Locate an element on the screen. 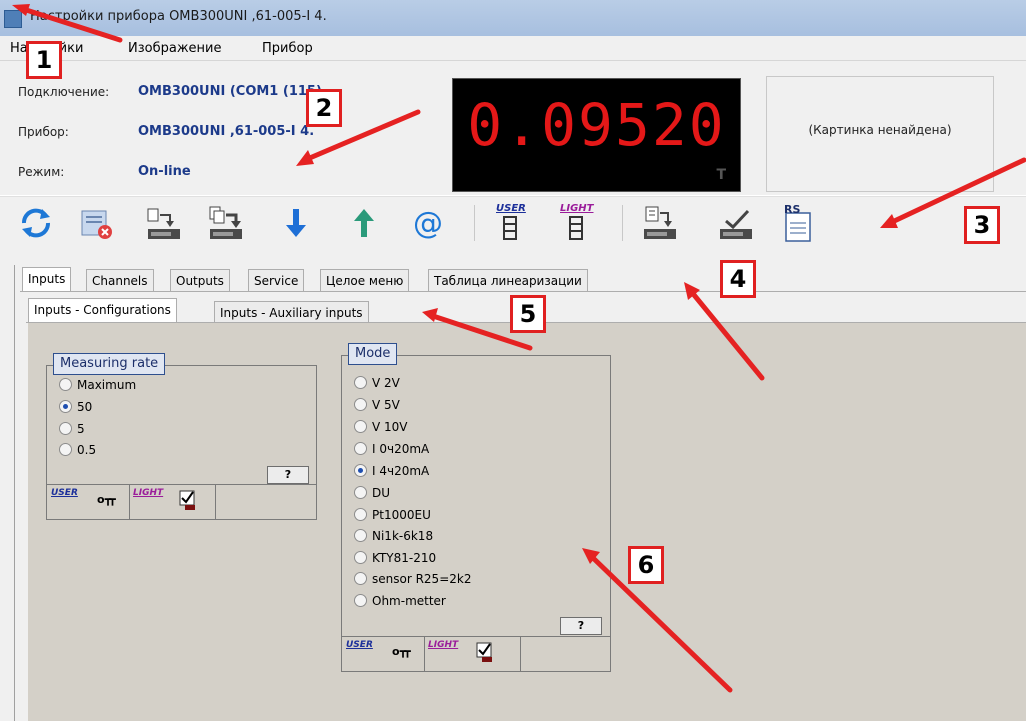 This screenshot has width=1026, height=721. annotation-label: 3 is located at coordinates (982, 225).